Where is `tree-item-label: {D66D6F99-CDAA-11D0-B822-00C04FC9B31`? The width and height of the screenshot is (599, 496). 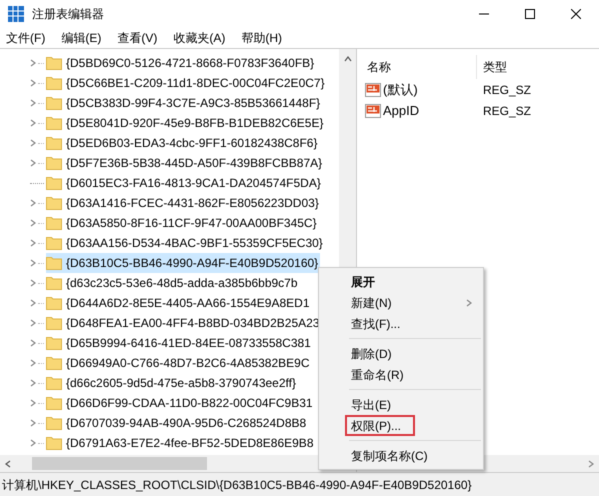
tree-item-label: {D66D6F99-CDAA-11D0-B822-00C04FC9B31 is located at coordinates (189, 403).